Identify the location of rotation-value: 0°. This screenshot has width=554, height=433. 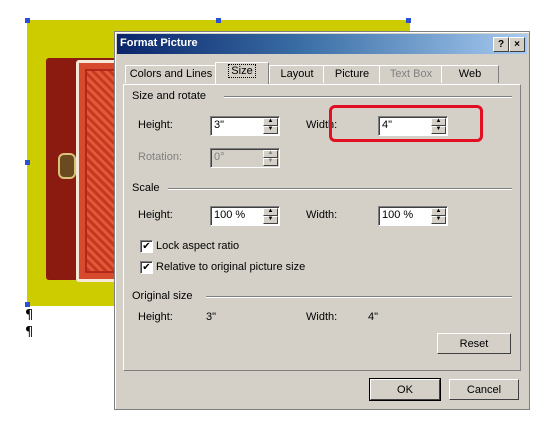
(219, 157).